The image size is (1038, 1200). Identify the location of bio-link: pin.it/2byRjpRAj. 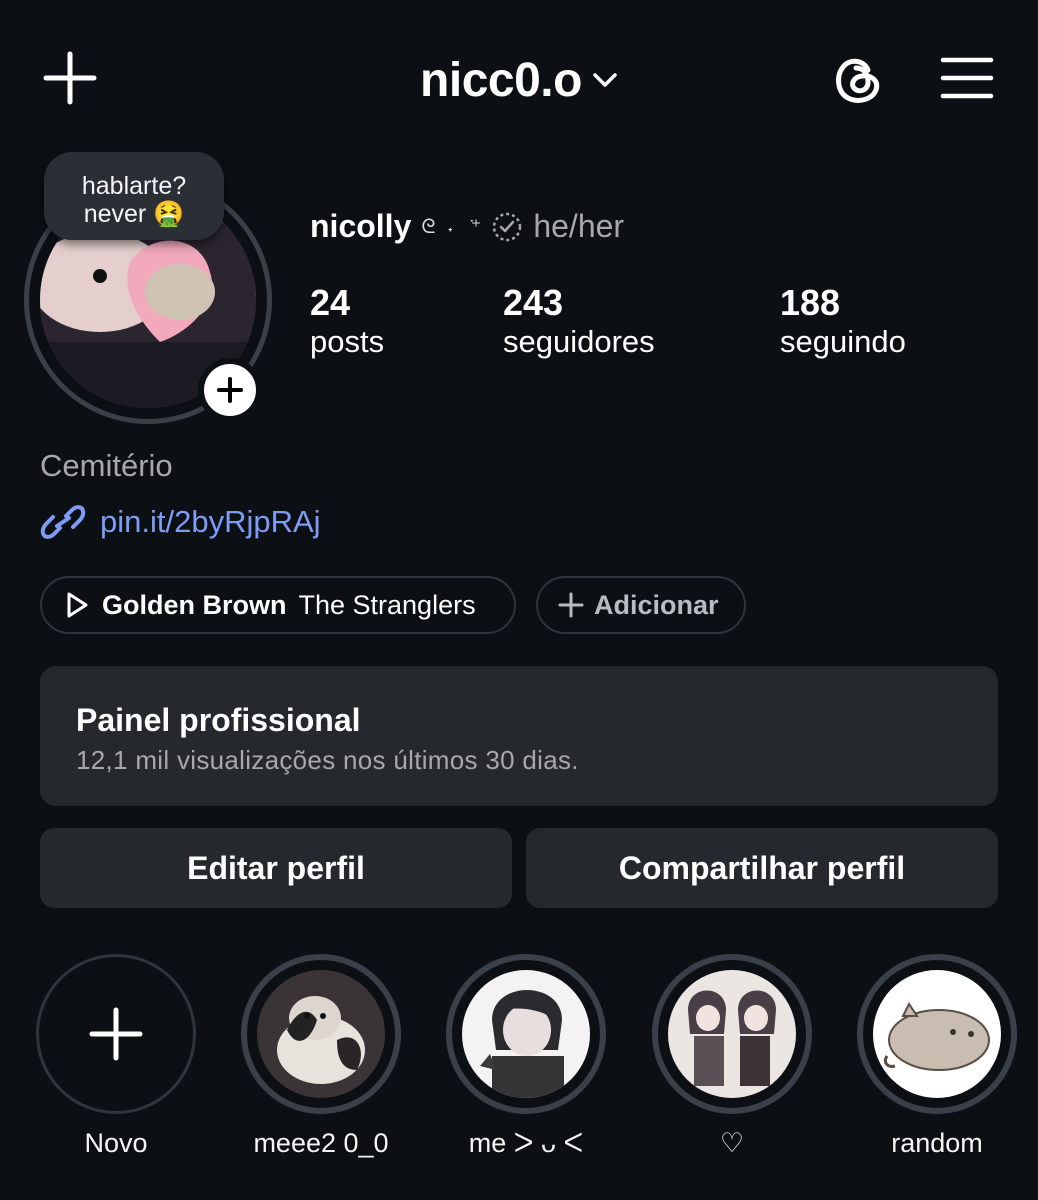
(180, 522).